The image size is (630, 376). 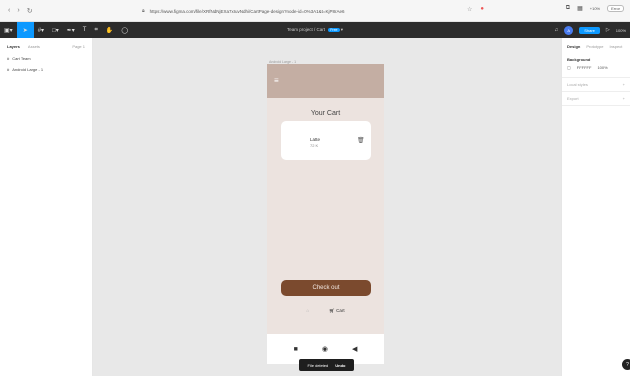 I want to click on bg-row: ▢ FFFFFF 100%, so click(x=596, y=67).